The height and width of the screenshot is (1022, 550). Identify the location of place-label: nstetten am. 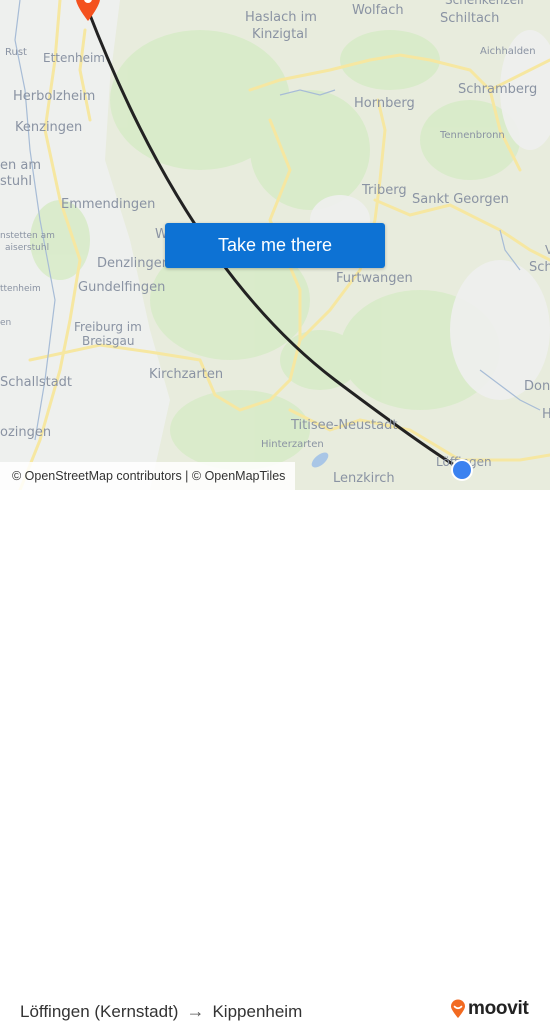
(27, 236).